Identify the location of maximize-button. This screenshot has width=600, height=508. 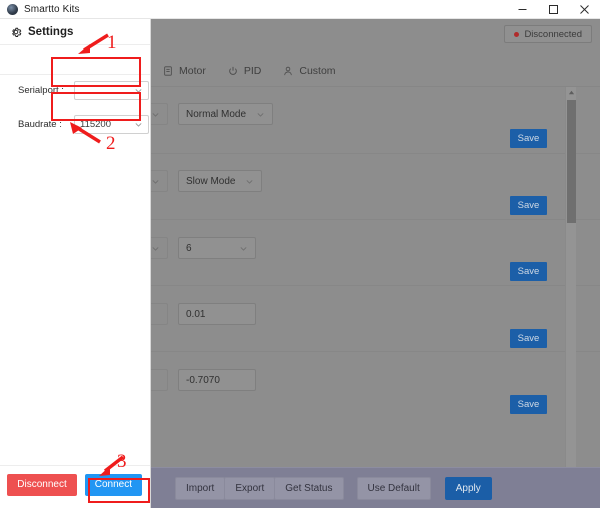
(553, 9).